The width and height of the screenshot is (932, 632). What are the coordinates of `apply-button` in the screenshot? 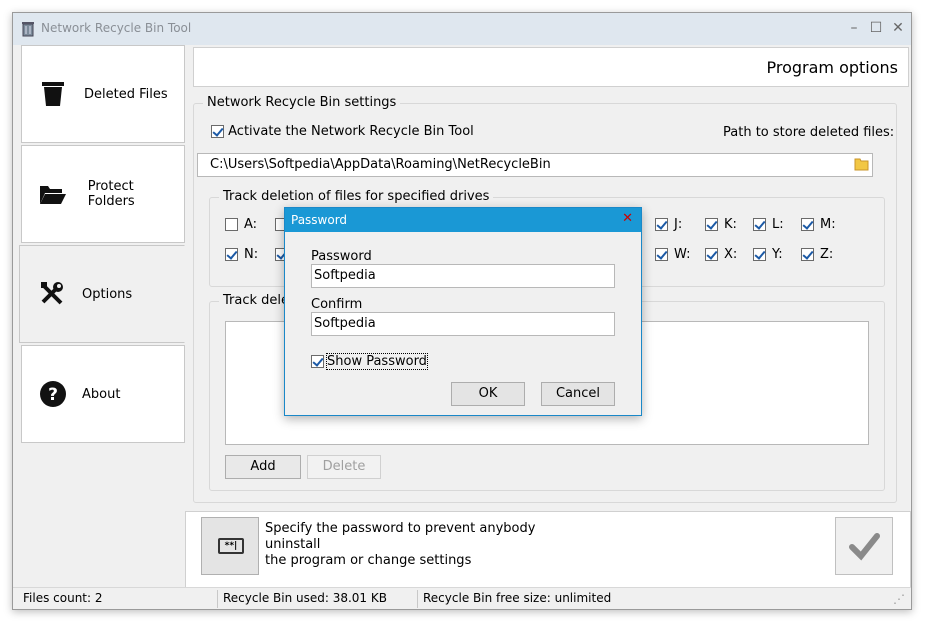 It's located at (864, 546).